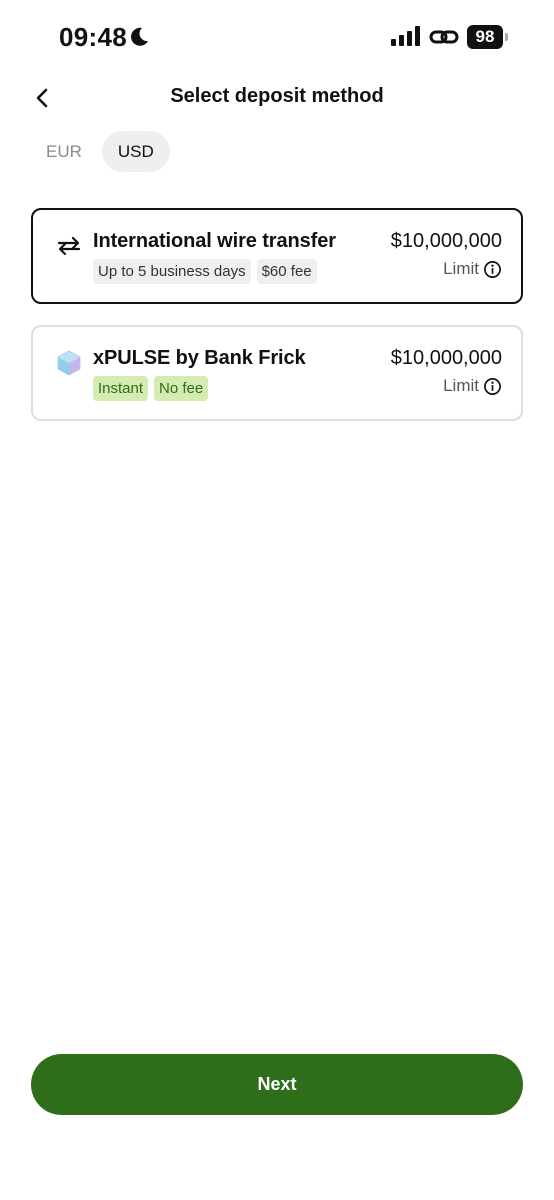 The image size is (554, 1200). What do you see at coordinates (121, 388) in the screenshot?
I see `badge-instant: Instant` at bounding box center [121, 388].